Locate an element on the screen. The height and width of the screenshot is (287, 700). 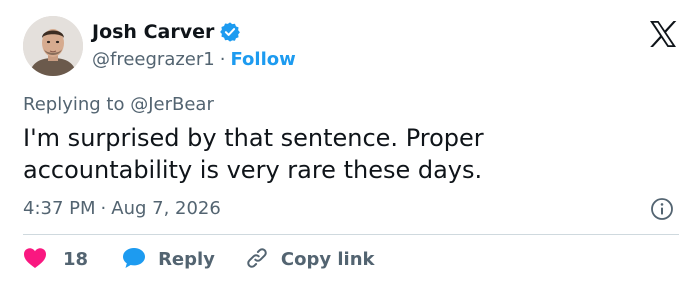
verified-badge-icon is located at coordinates (230, 32).